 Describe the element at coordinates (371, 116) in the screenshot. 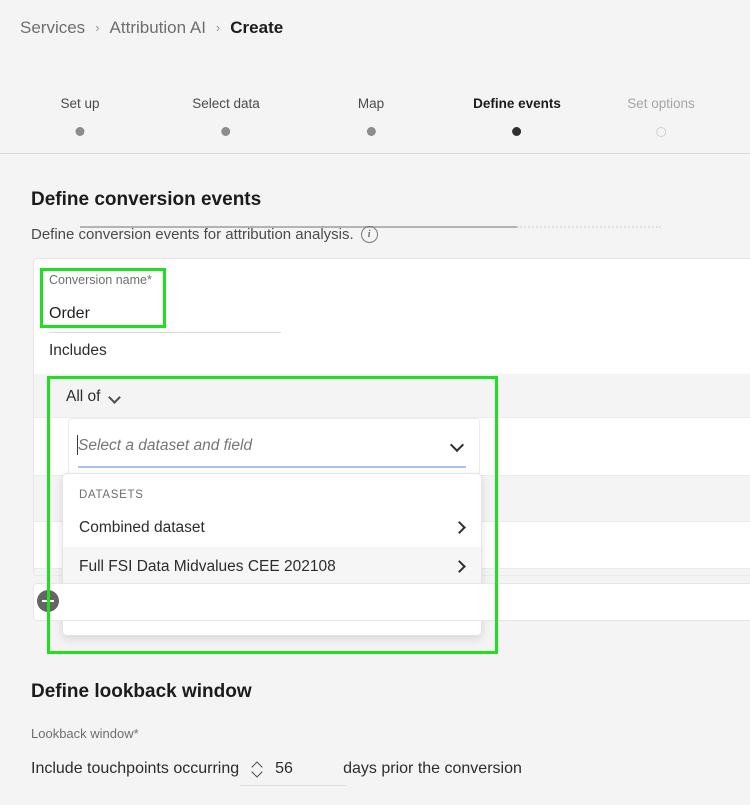

I see `stepper-step-map: Map` at that location.